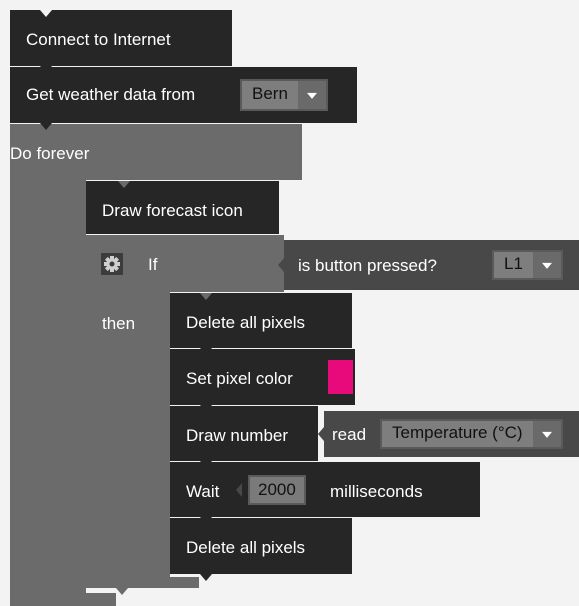  I want to click on button-pressed-condition: is button pressed? L1, so click(431, 265).